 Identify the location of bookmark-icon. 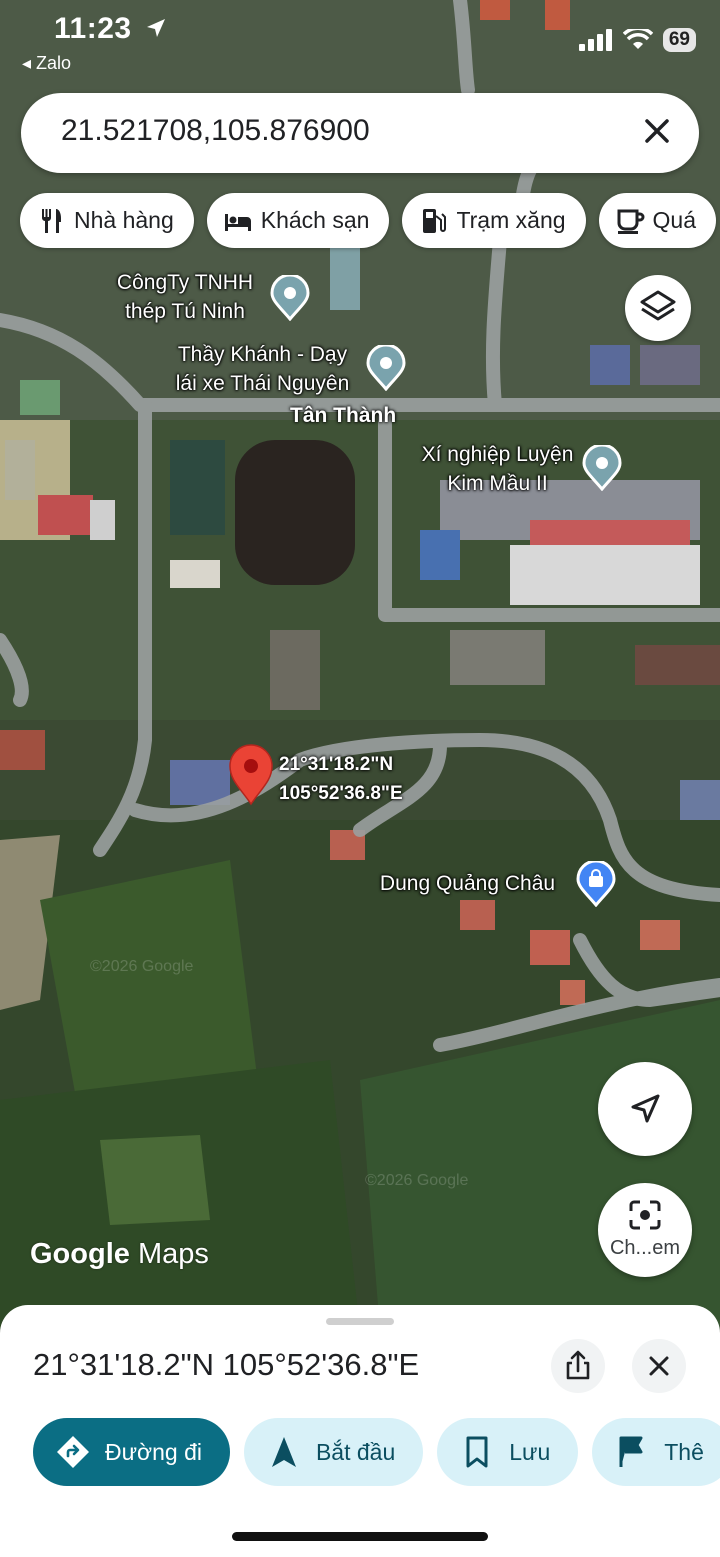
(477, 1452).